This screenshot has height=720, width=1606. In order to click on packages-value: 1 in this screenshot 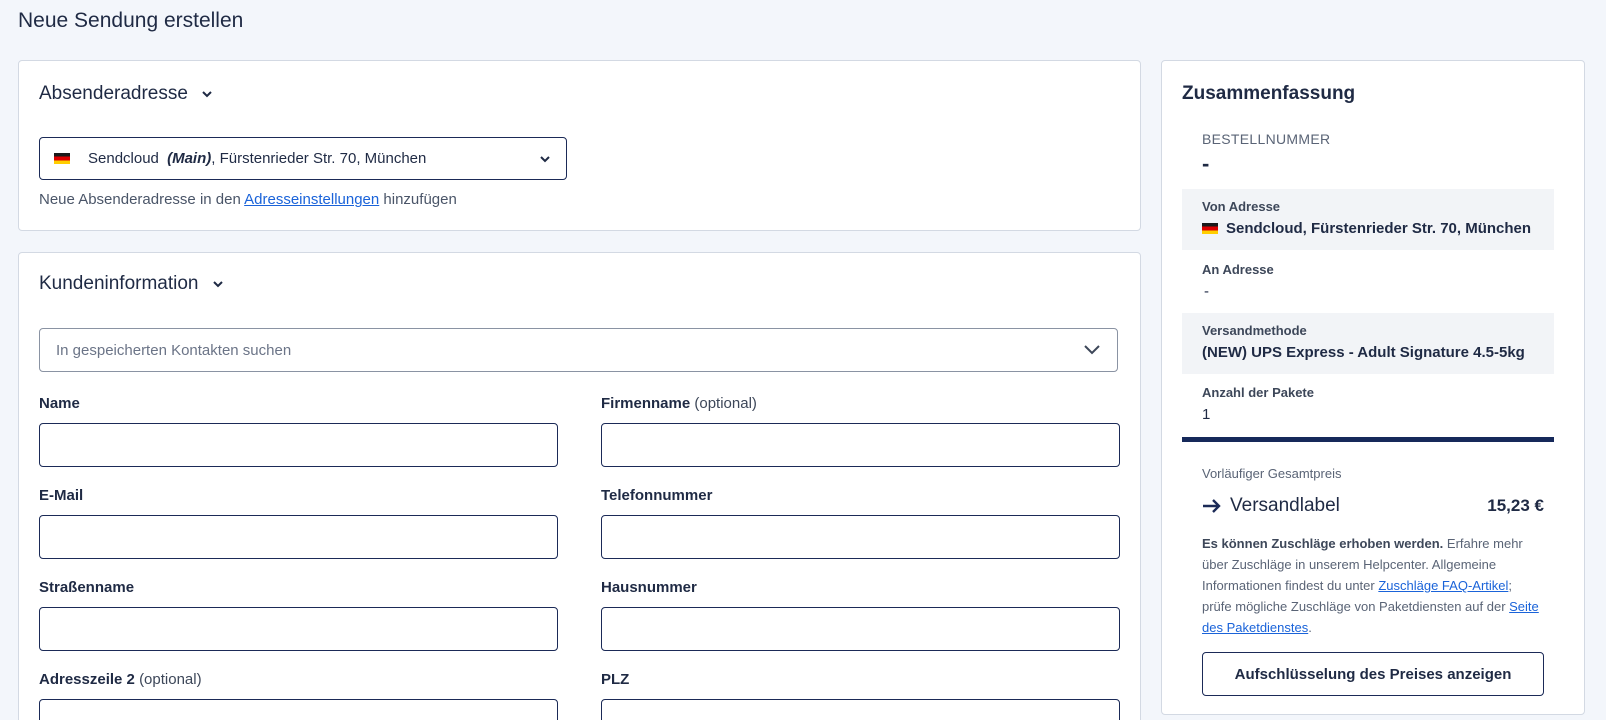, I will do `click(1206, 414)`.